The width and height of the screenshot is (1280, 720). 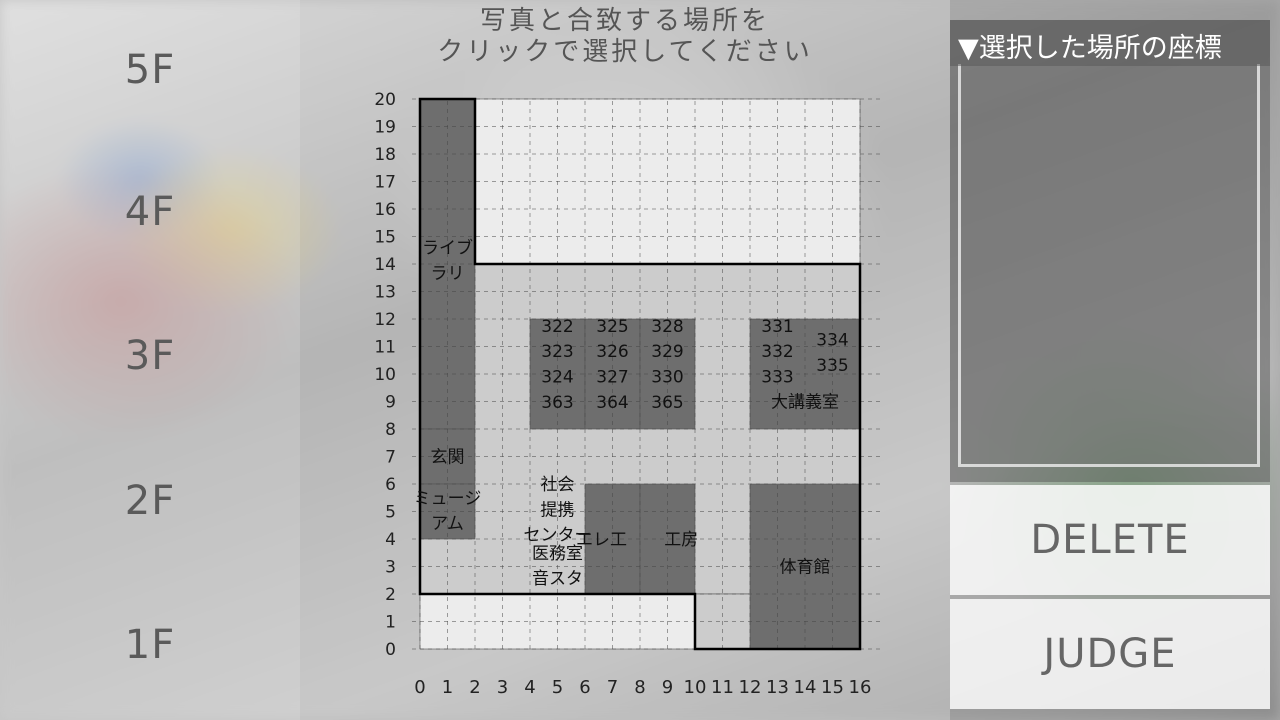 What do you see at coordinates (447, 687) in the screenshot?
I see `x-tick-label: 1` at bounding box center [447, 687].